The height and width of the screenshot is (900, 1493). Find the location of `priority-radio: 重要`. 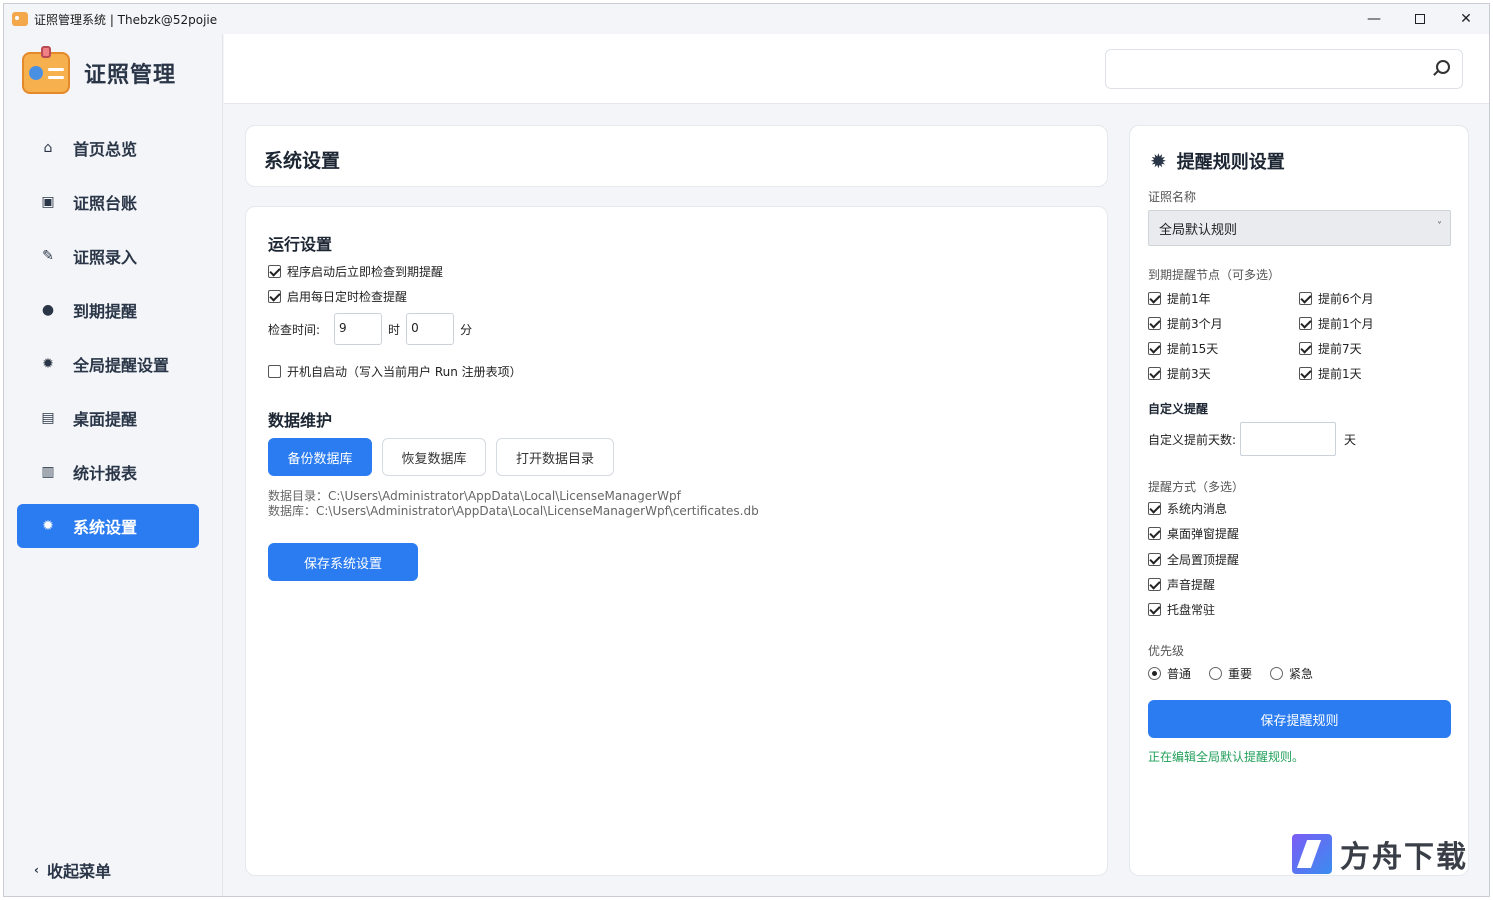

priority-radio: 重要 is located at coordinates (1230, 673).